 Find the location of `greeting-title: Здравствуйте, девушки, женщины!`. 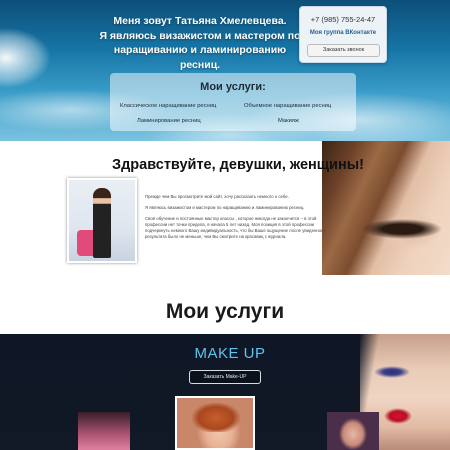

greeting-title: Здравствуйте, девушки, женщины! is located at coordinates (238, 165).